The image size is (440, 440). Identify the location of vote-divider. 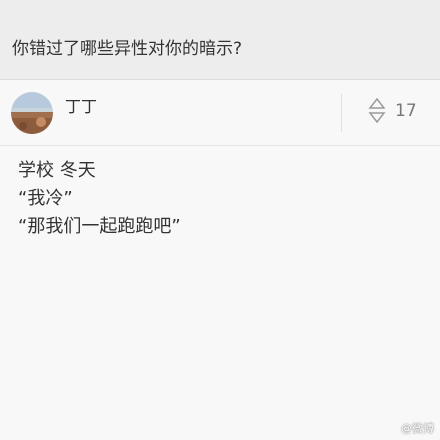
(341, 113).